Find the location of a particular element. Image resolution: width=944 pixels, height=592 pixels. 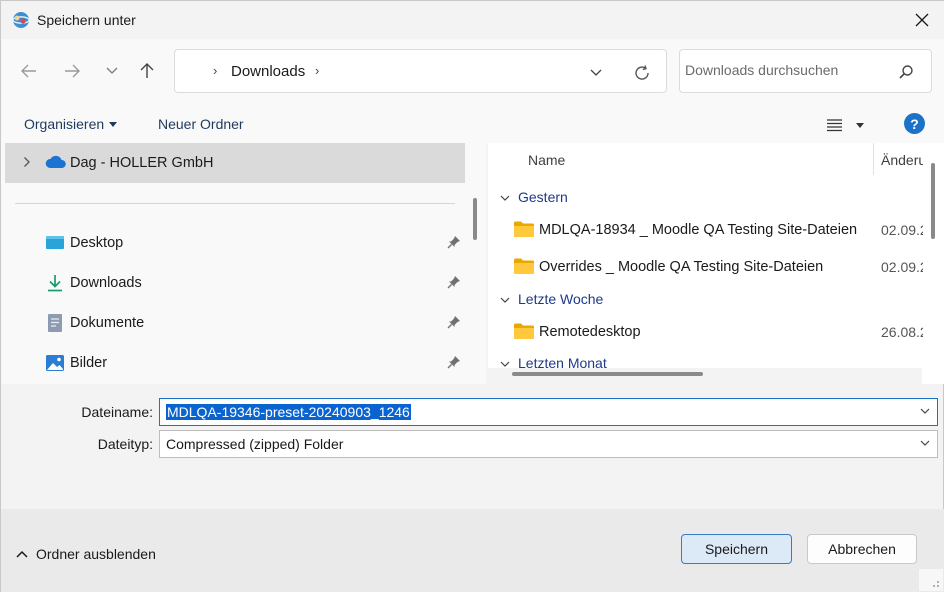

group-label: Gestern is located at coordinates (543, 197).